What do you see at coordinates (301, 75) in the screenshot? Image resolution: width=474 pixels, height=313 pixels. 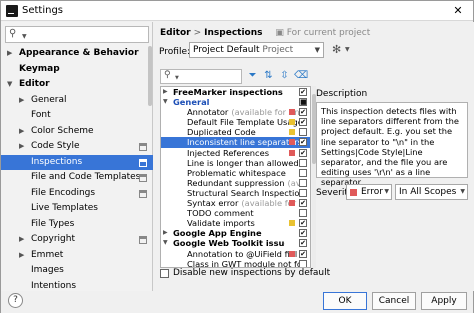 I see `reset-icon: ⌫` at bounding box center [301, 75].